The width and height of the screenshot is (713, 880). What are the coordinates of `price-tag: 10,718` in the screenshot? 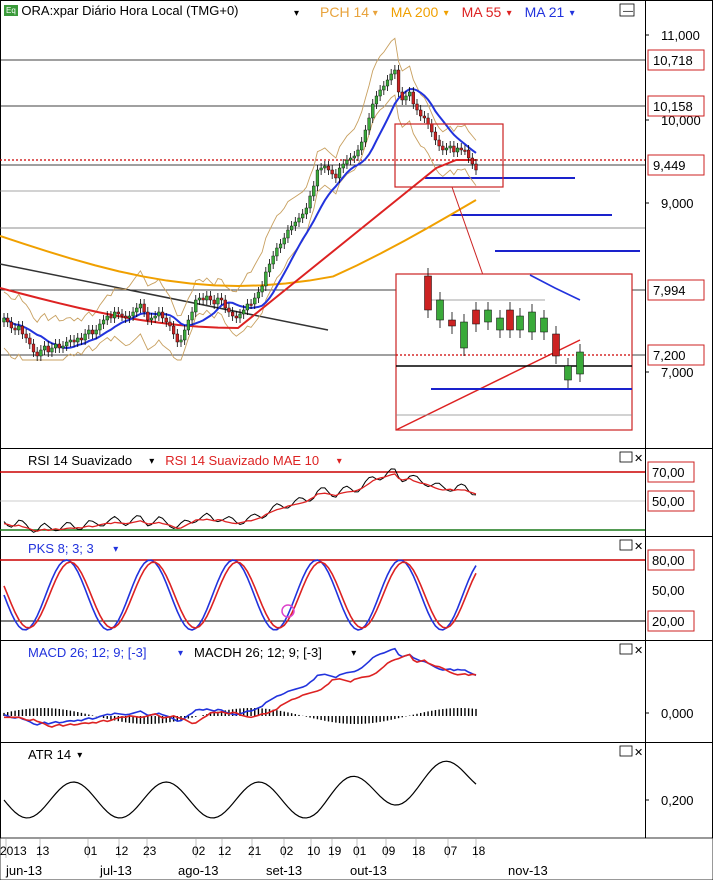 It's located at (676, 60).